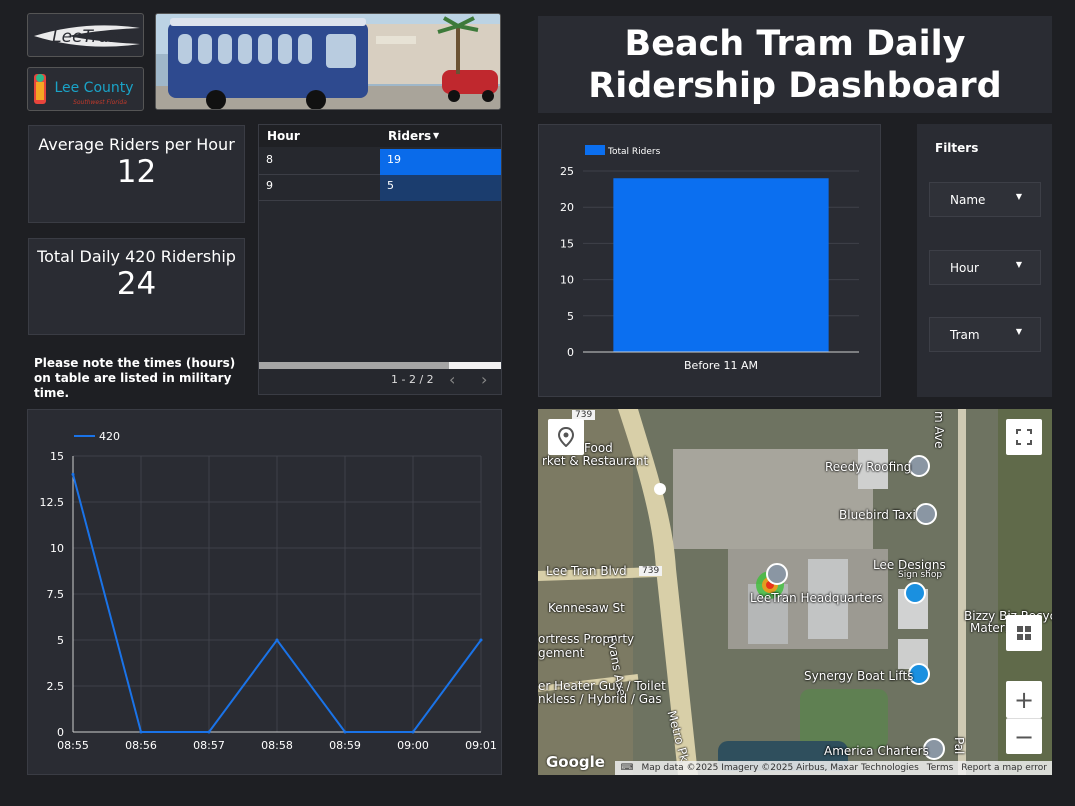 Image resolution: width=1075 pixels, height=806 pixels. Describe the element at coordinates (380, 365) in the screenshot. I see `horizontal-scrollbar` at that location.